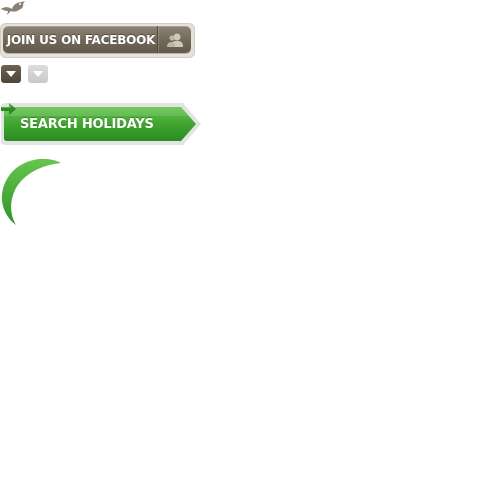  I want to click on join-facebook-button: JOIN US ON FACEBOOK, so click(97, 39).